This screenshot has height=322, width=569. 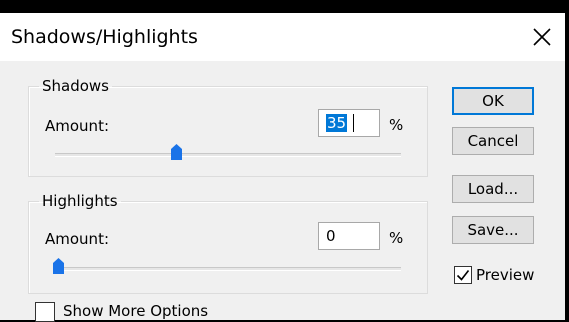 What do you see at coordinates (337, 123) in the screenshot?
I see `shadows-amount-value: 35` at bounding box center [337, 123].